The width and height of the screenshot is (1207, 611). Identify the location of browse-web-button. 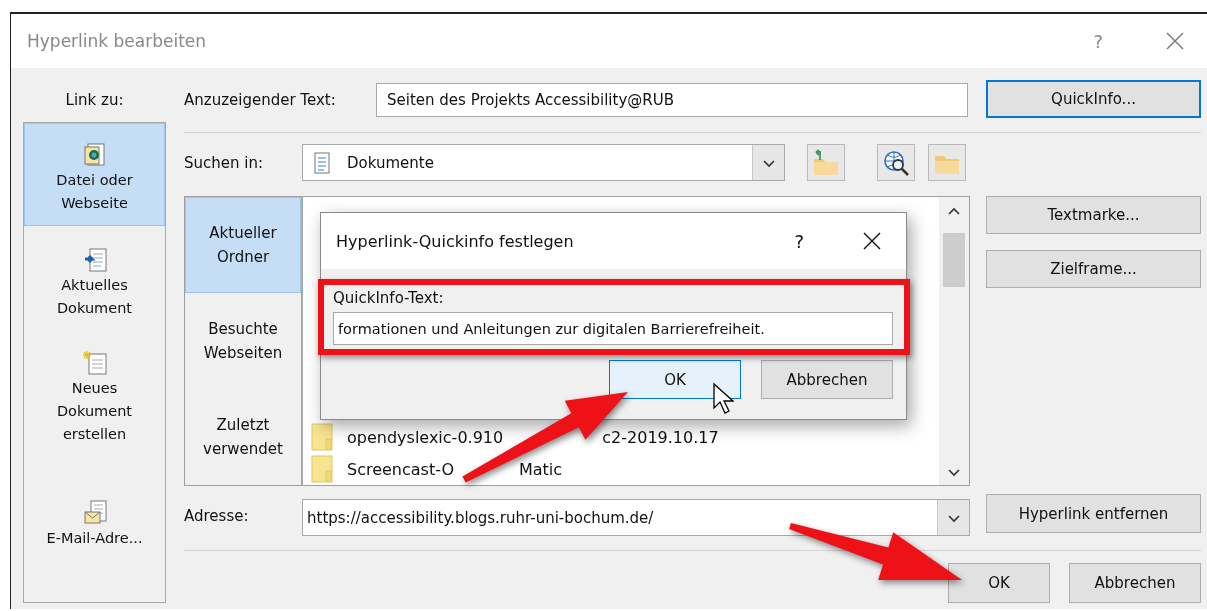
(896, 162).